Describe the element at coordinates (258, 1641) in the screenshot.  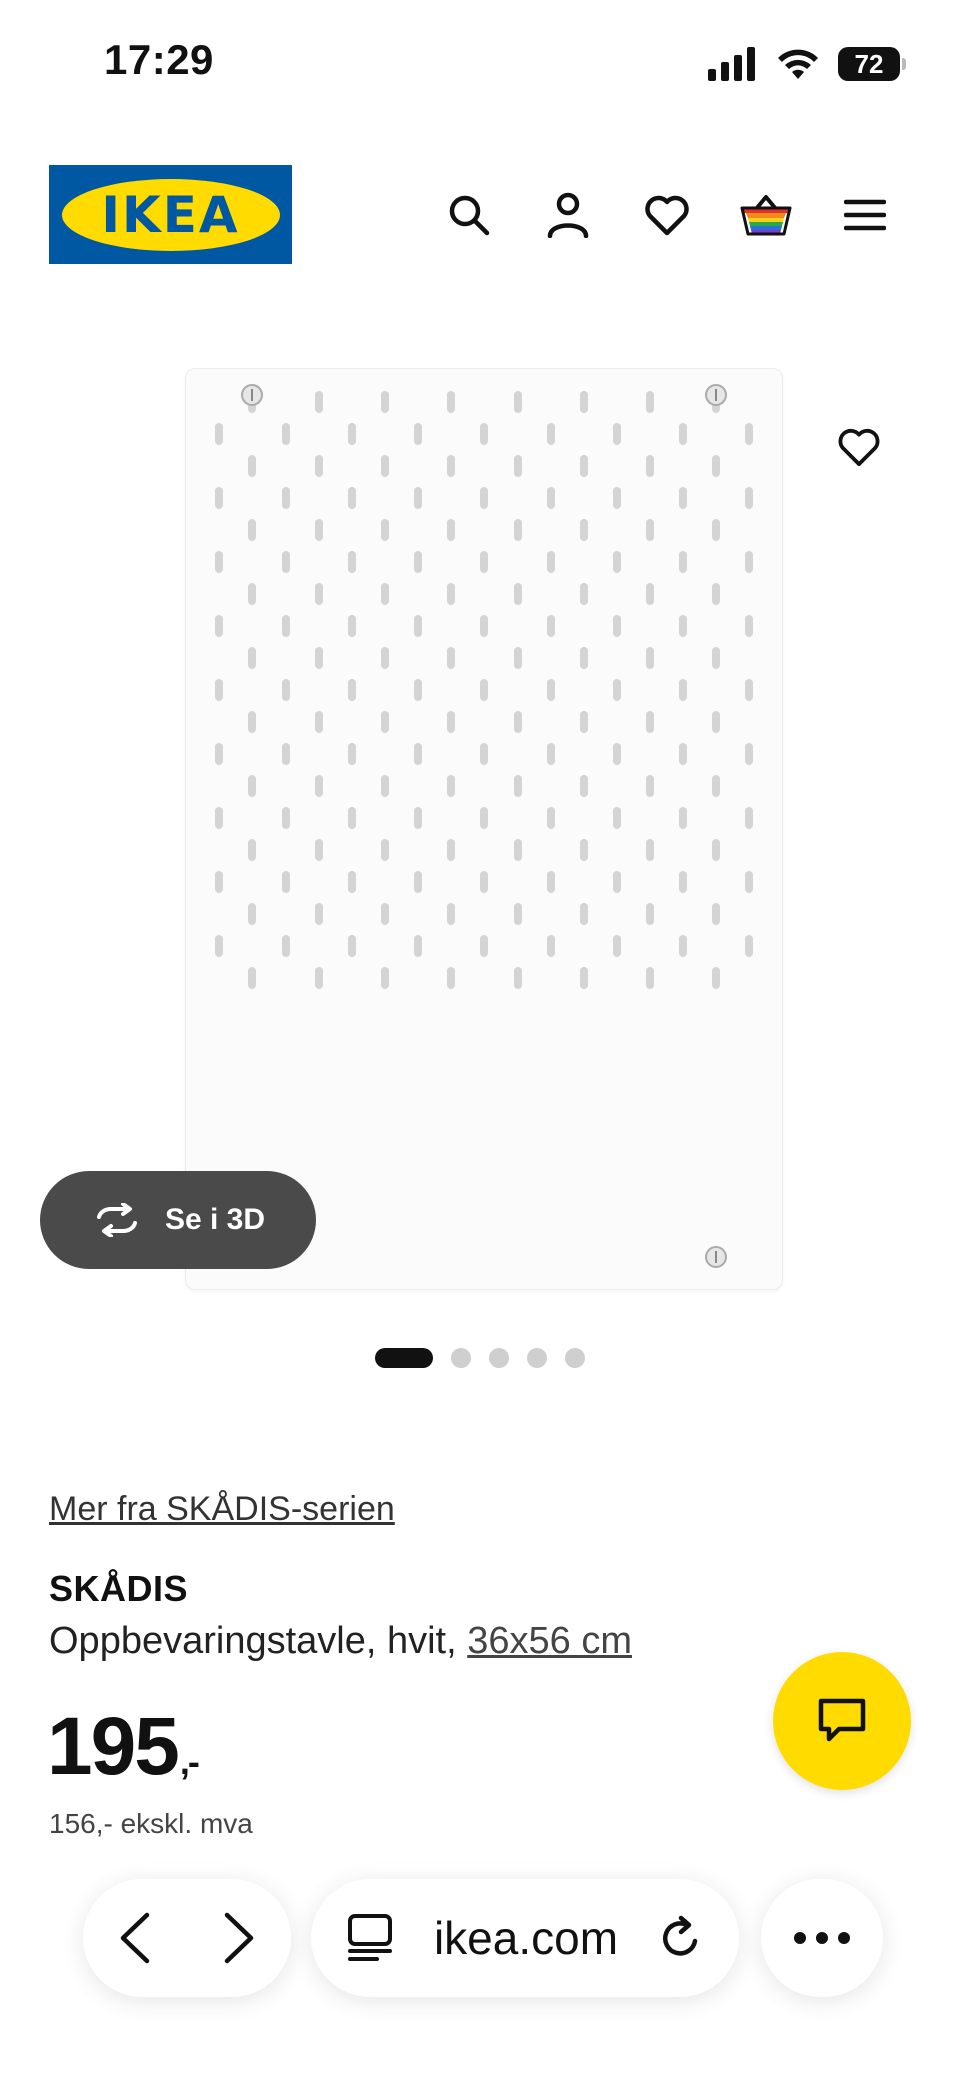
I see `product-type: Oppbevaringstavle, hvit,` at that location.